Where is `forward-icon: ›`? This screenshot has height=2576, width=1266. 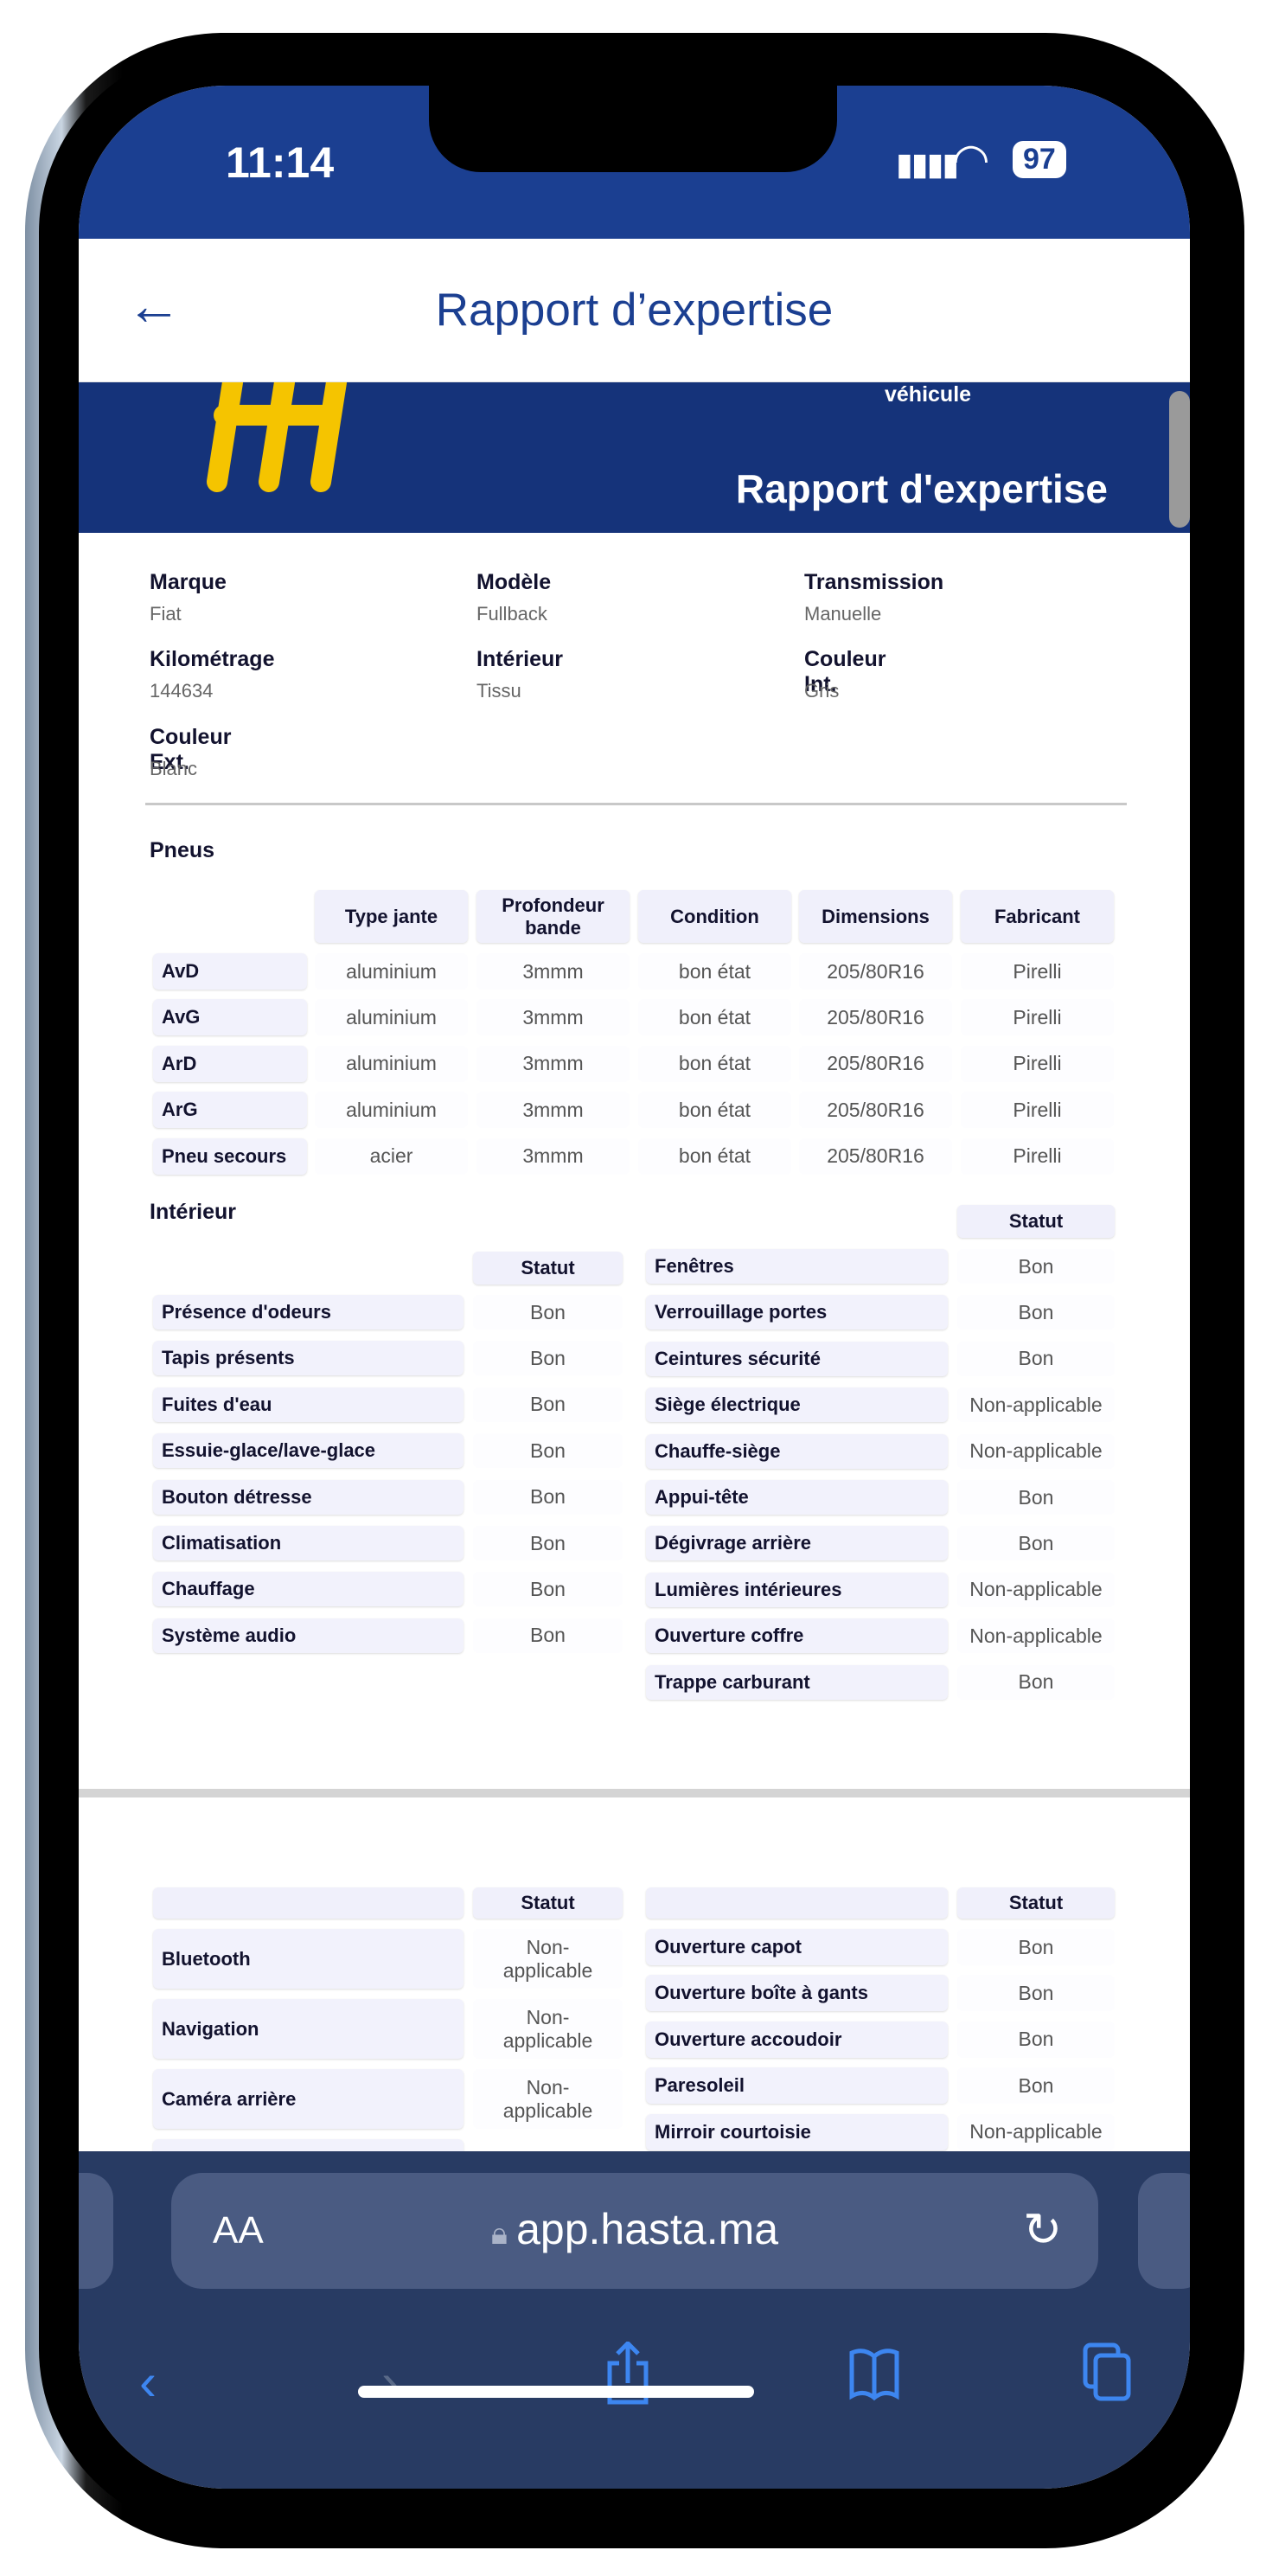
forward-icon: › is located at coordinates (390, 2382).